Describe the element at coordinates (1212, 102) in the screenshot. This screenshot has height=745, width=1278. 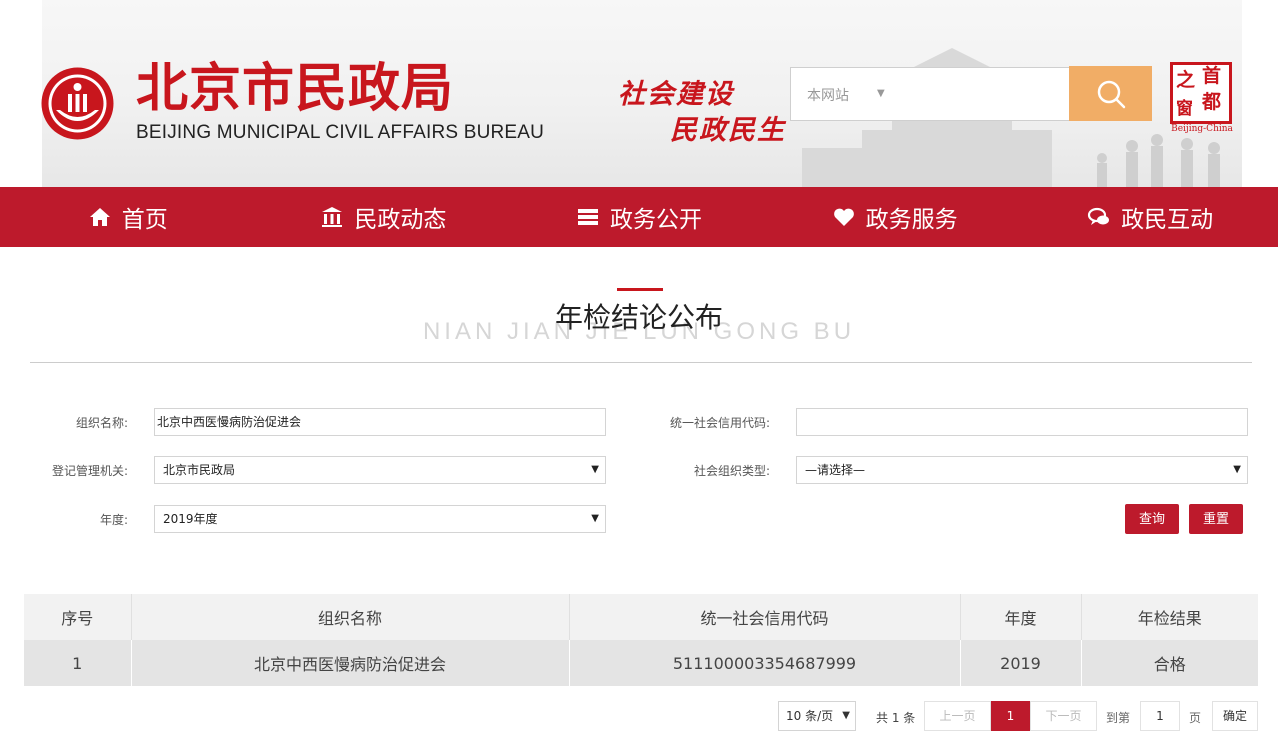
I see `badge-char: 都` at that location.